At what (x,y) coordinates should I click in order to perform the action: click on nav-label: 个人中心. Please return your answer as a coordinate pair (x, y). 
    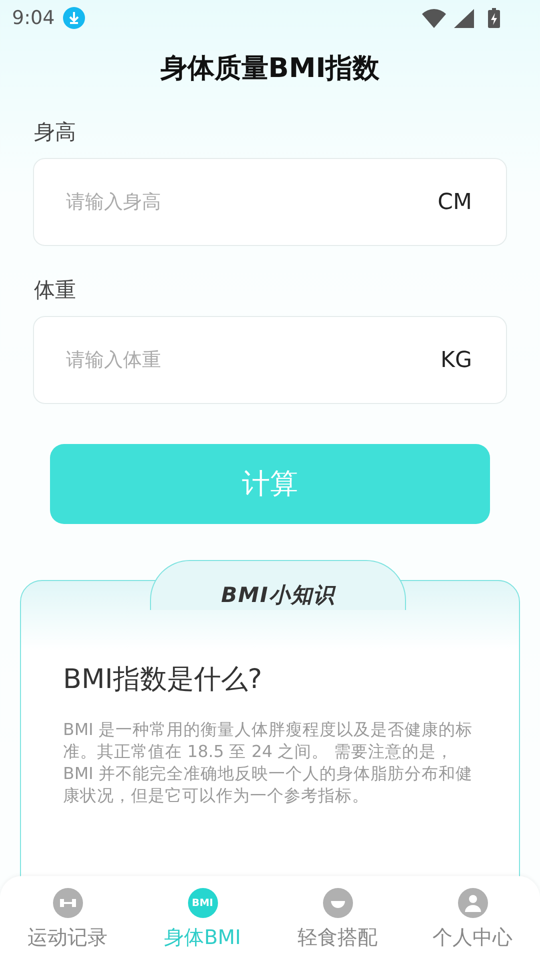
    Looking at the image, I should click on (472, 937).